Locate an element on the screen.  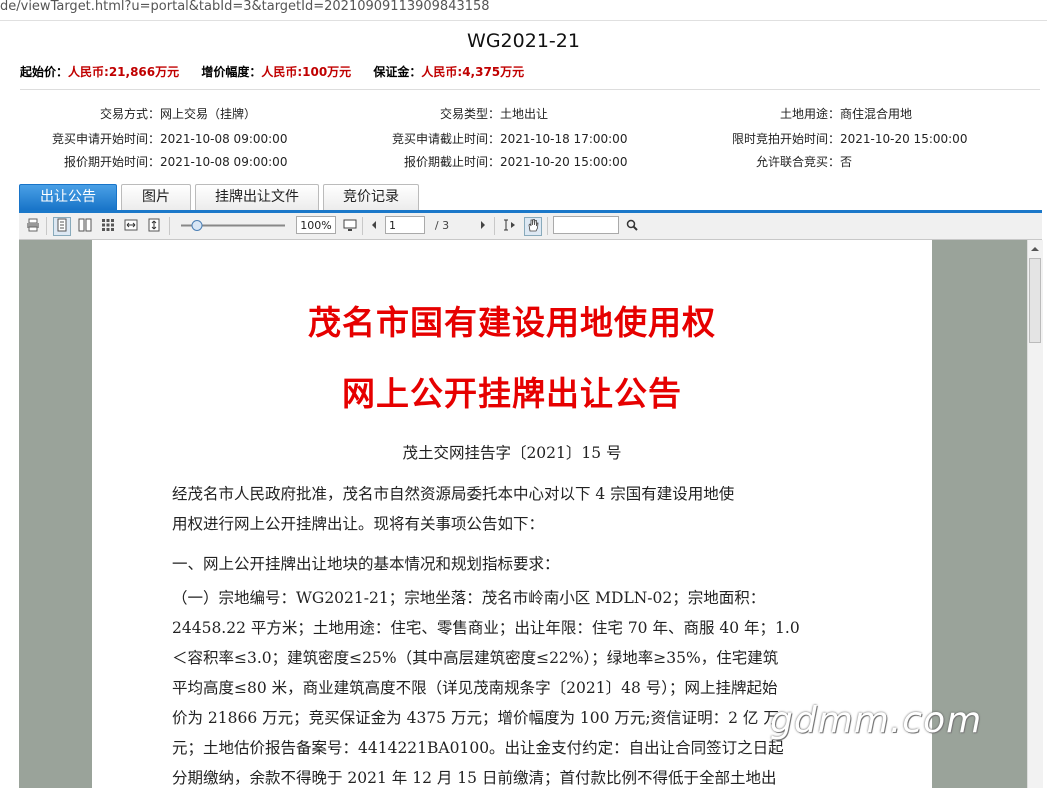
tab-pictures: 图片 is located at coordinates (156, 197).